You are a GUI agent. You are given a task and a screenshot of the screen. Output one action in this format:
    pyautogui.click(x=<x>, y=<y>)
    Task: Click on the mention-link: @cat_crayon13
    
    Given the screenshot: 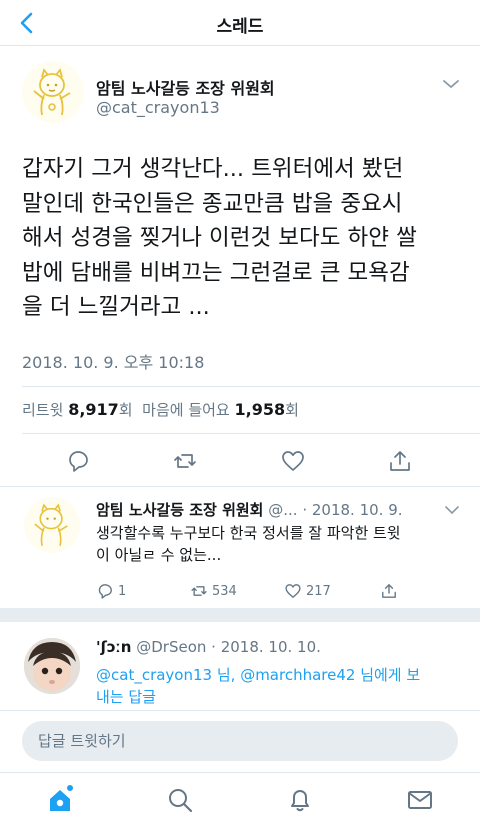 What is the action you would take?
    pyautogui.click(x=154, y=675)
    